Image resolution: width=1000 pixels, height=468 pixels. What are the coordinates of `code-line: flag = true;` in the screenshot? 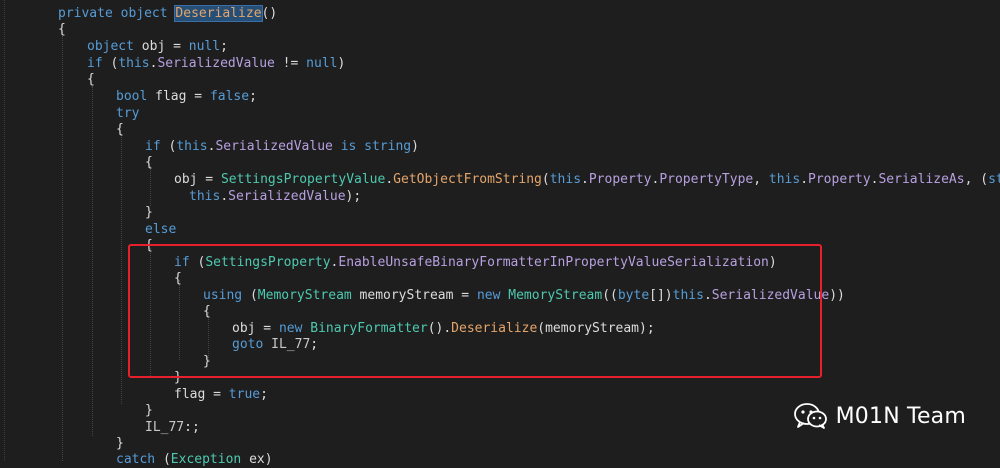 It's located at (221, 394).